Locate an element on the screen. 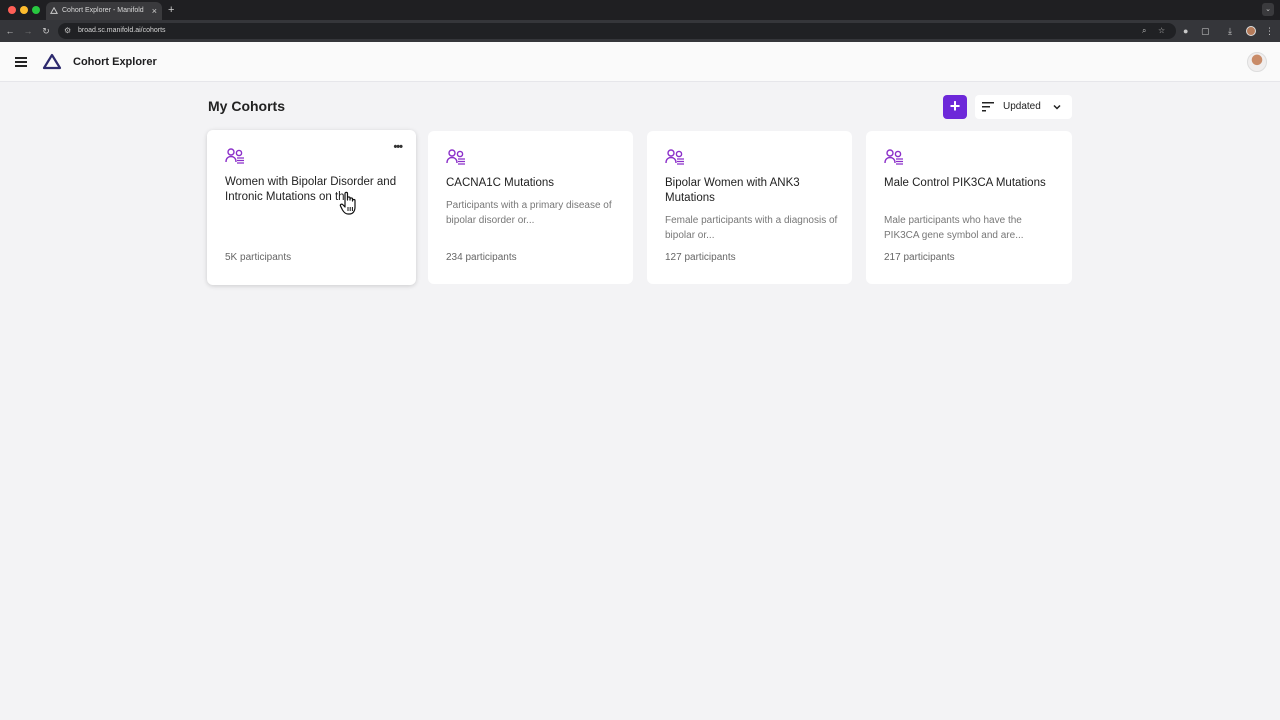 Image resolution: width=1280 pixels, height=720 pixels. extension-icon: ● is located at coordinates (1185, 31).